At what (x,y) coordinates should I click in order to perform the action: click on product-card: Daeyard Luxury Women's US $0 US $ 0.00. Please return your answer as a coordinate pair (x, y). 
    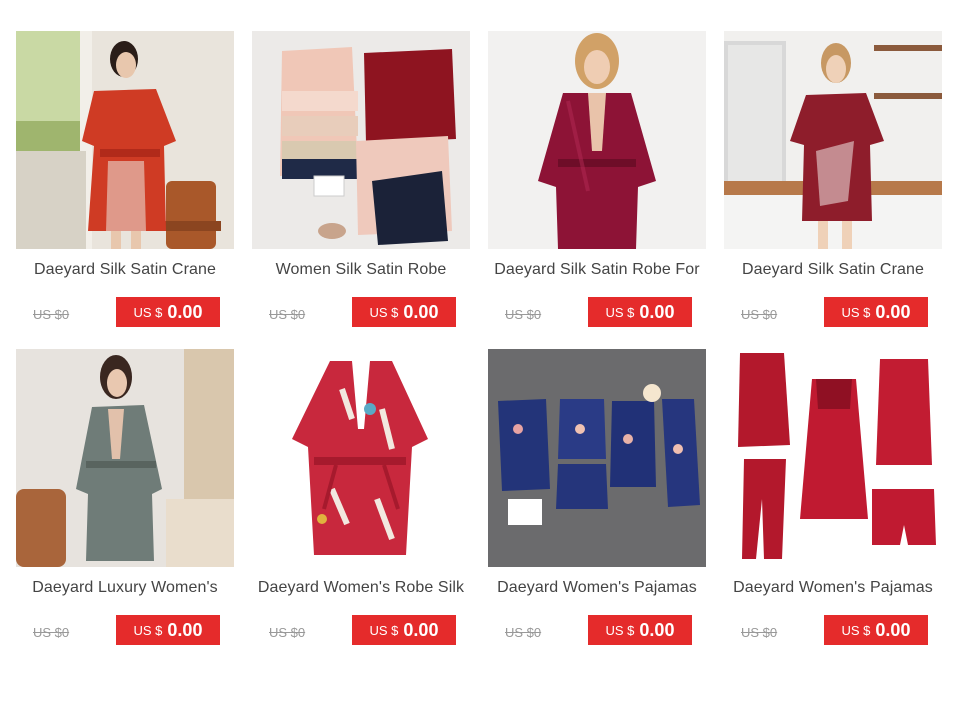
    Looking at the image, I should click on (125, 499).